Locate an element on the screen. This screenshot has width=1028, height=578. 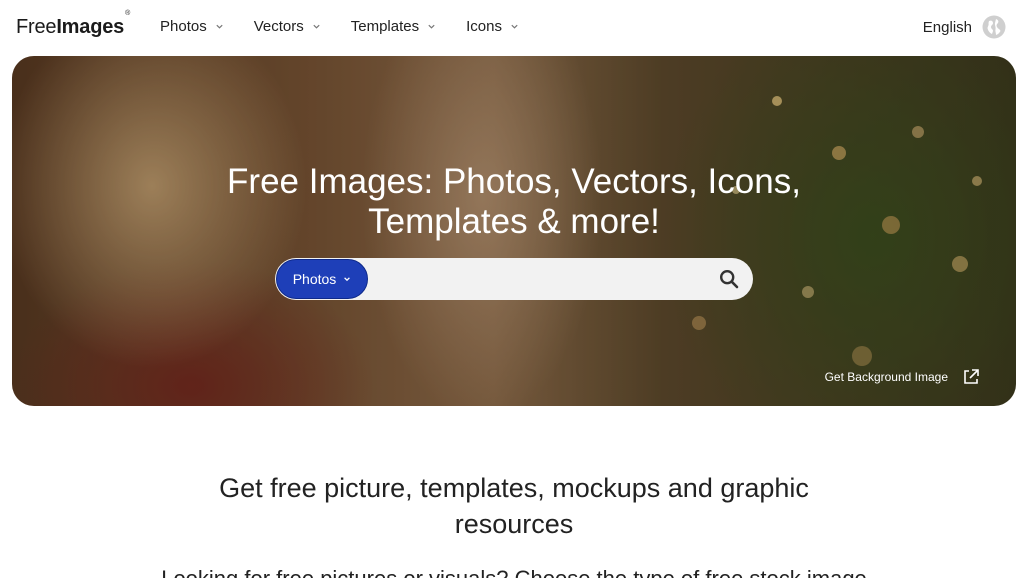
hero-title-line1: Free Images: Photos, Vectors, Icons, is located at coordinates (514, 181).